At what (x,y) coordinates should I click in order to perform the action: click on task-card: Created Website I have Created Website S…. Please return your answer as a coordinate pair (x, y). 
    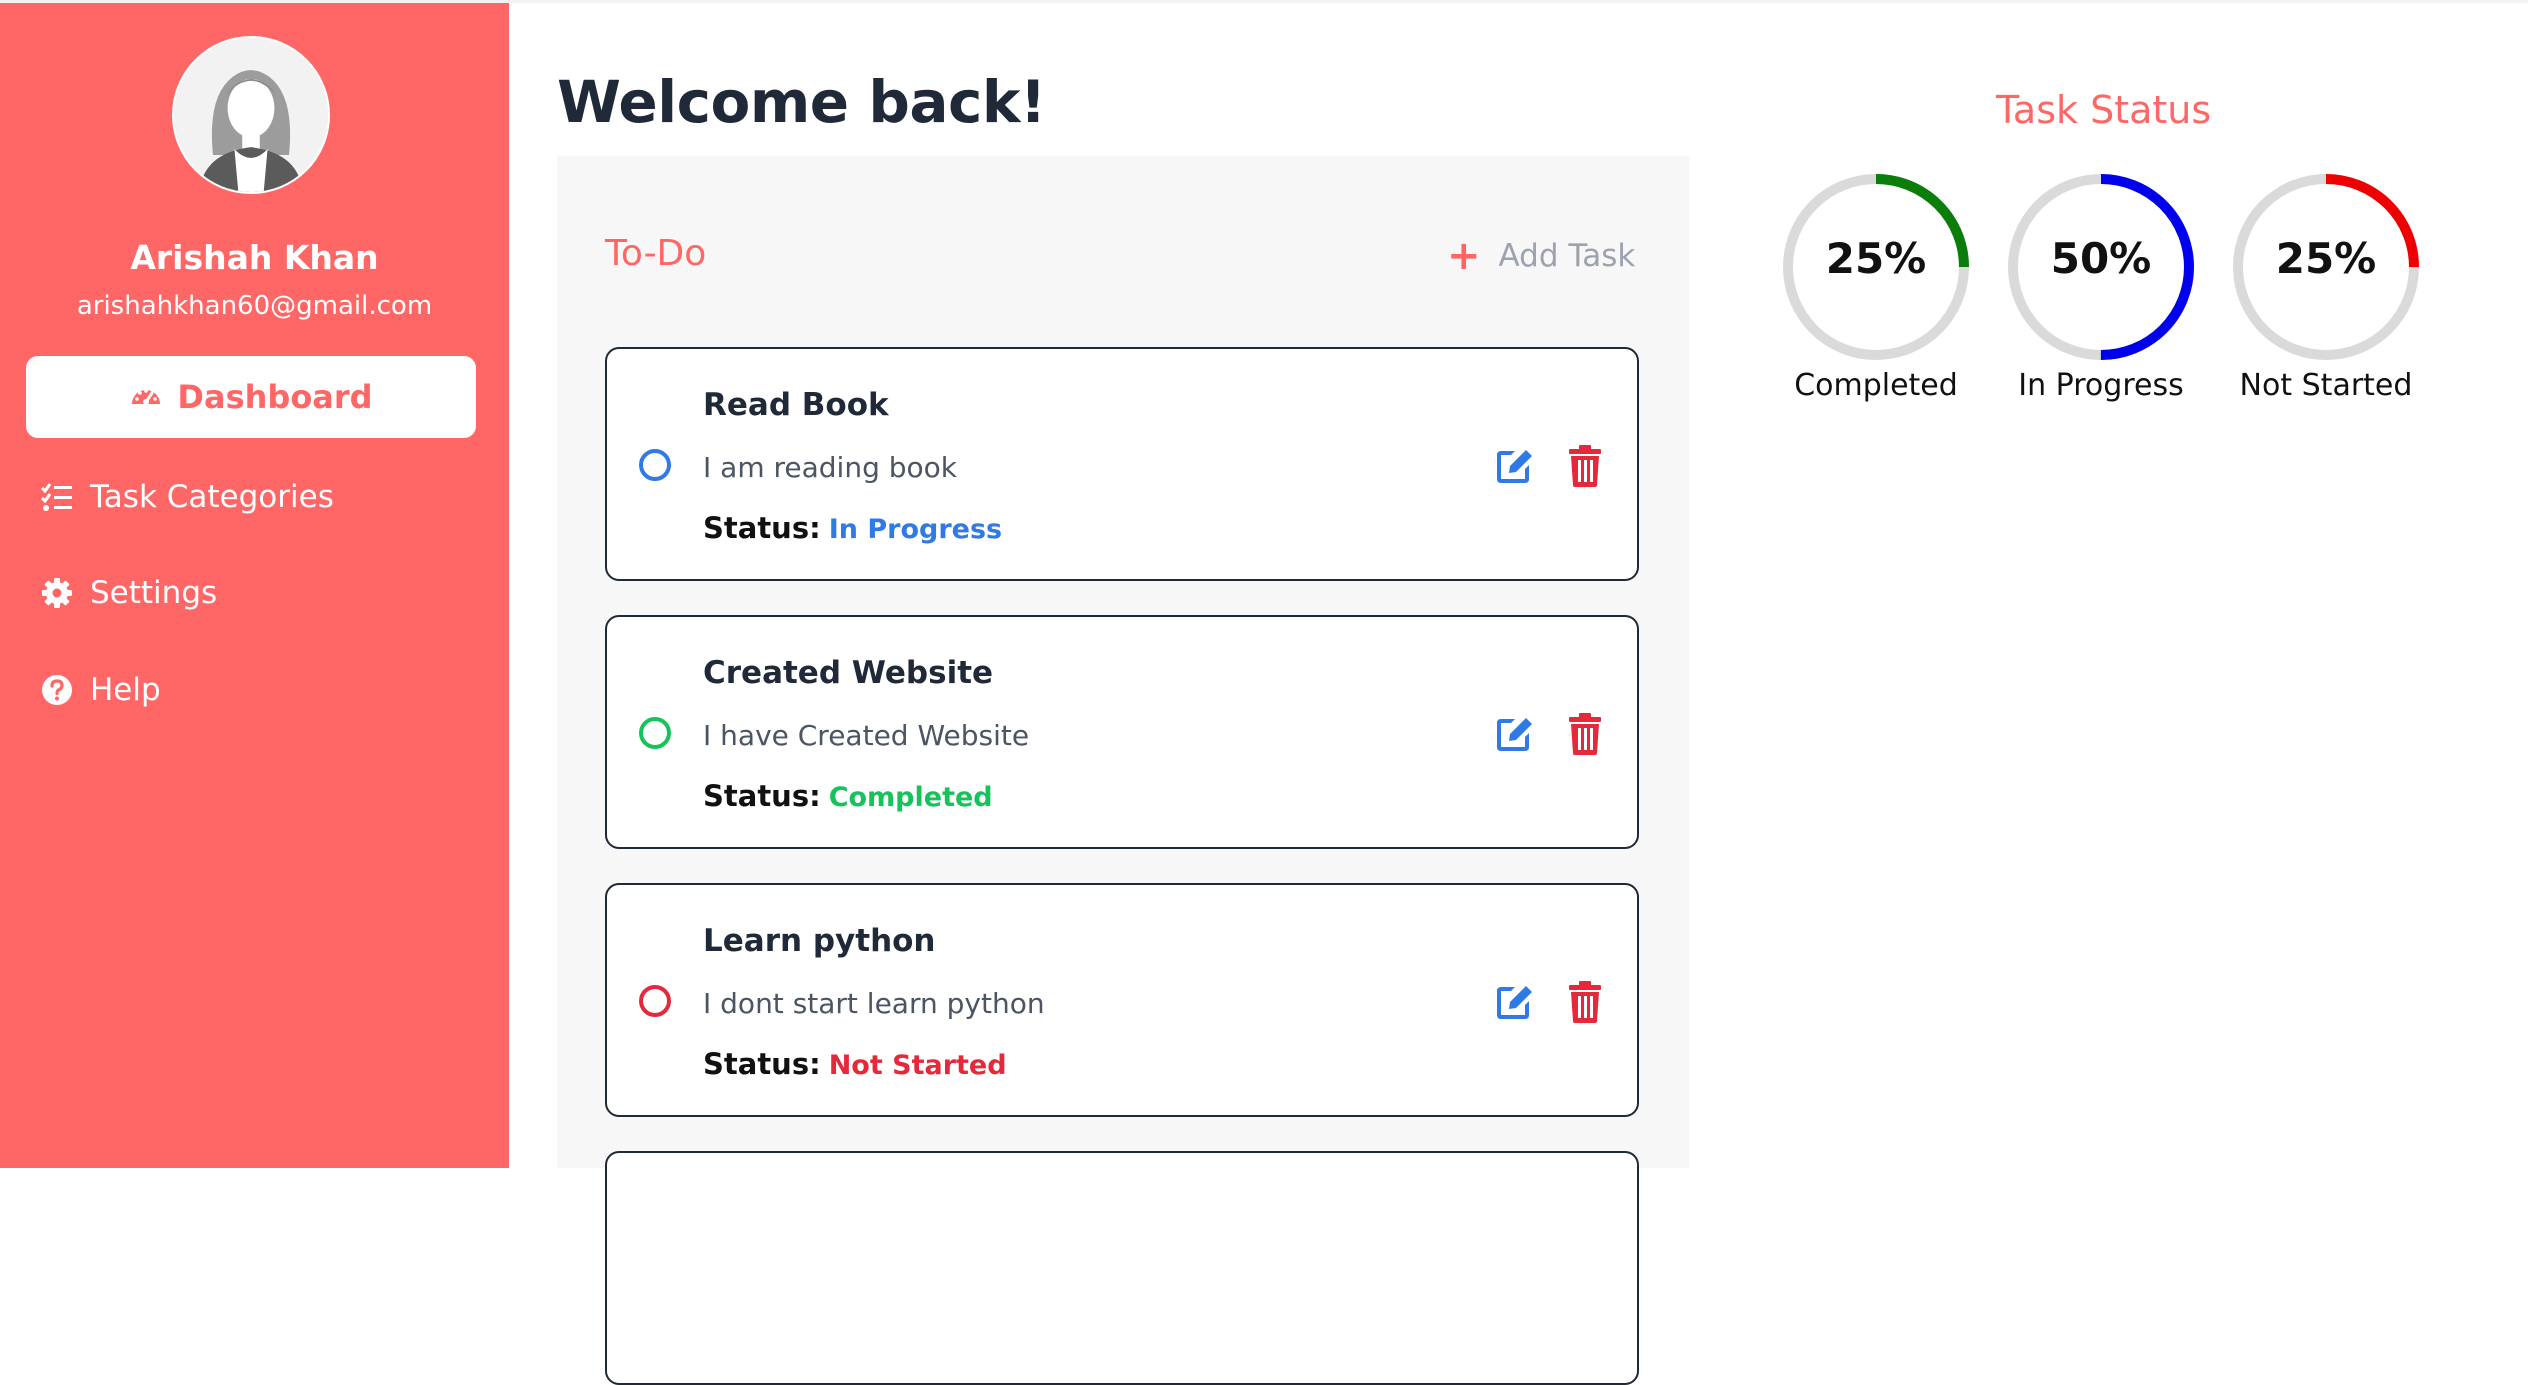
    Looking at the image, I should click on (1122, 732).